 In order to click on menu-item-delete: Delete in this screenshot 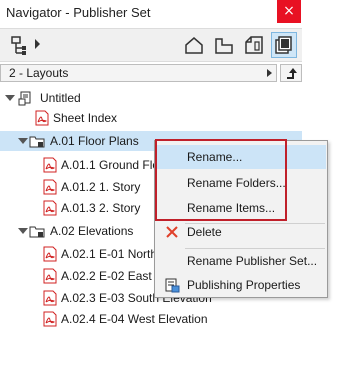, I will do `click(241, 232)`.